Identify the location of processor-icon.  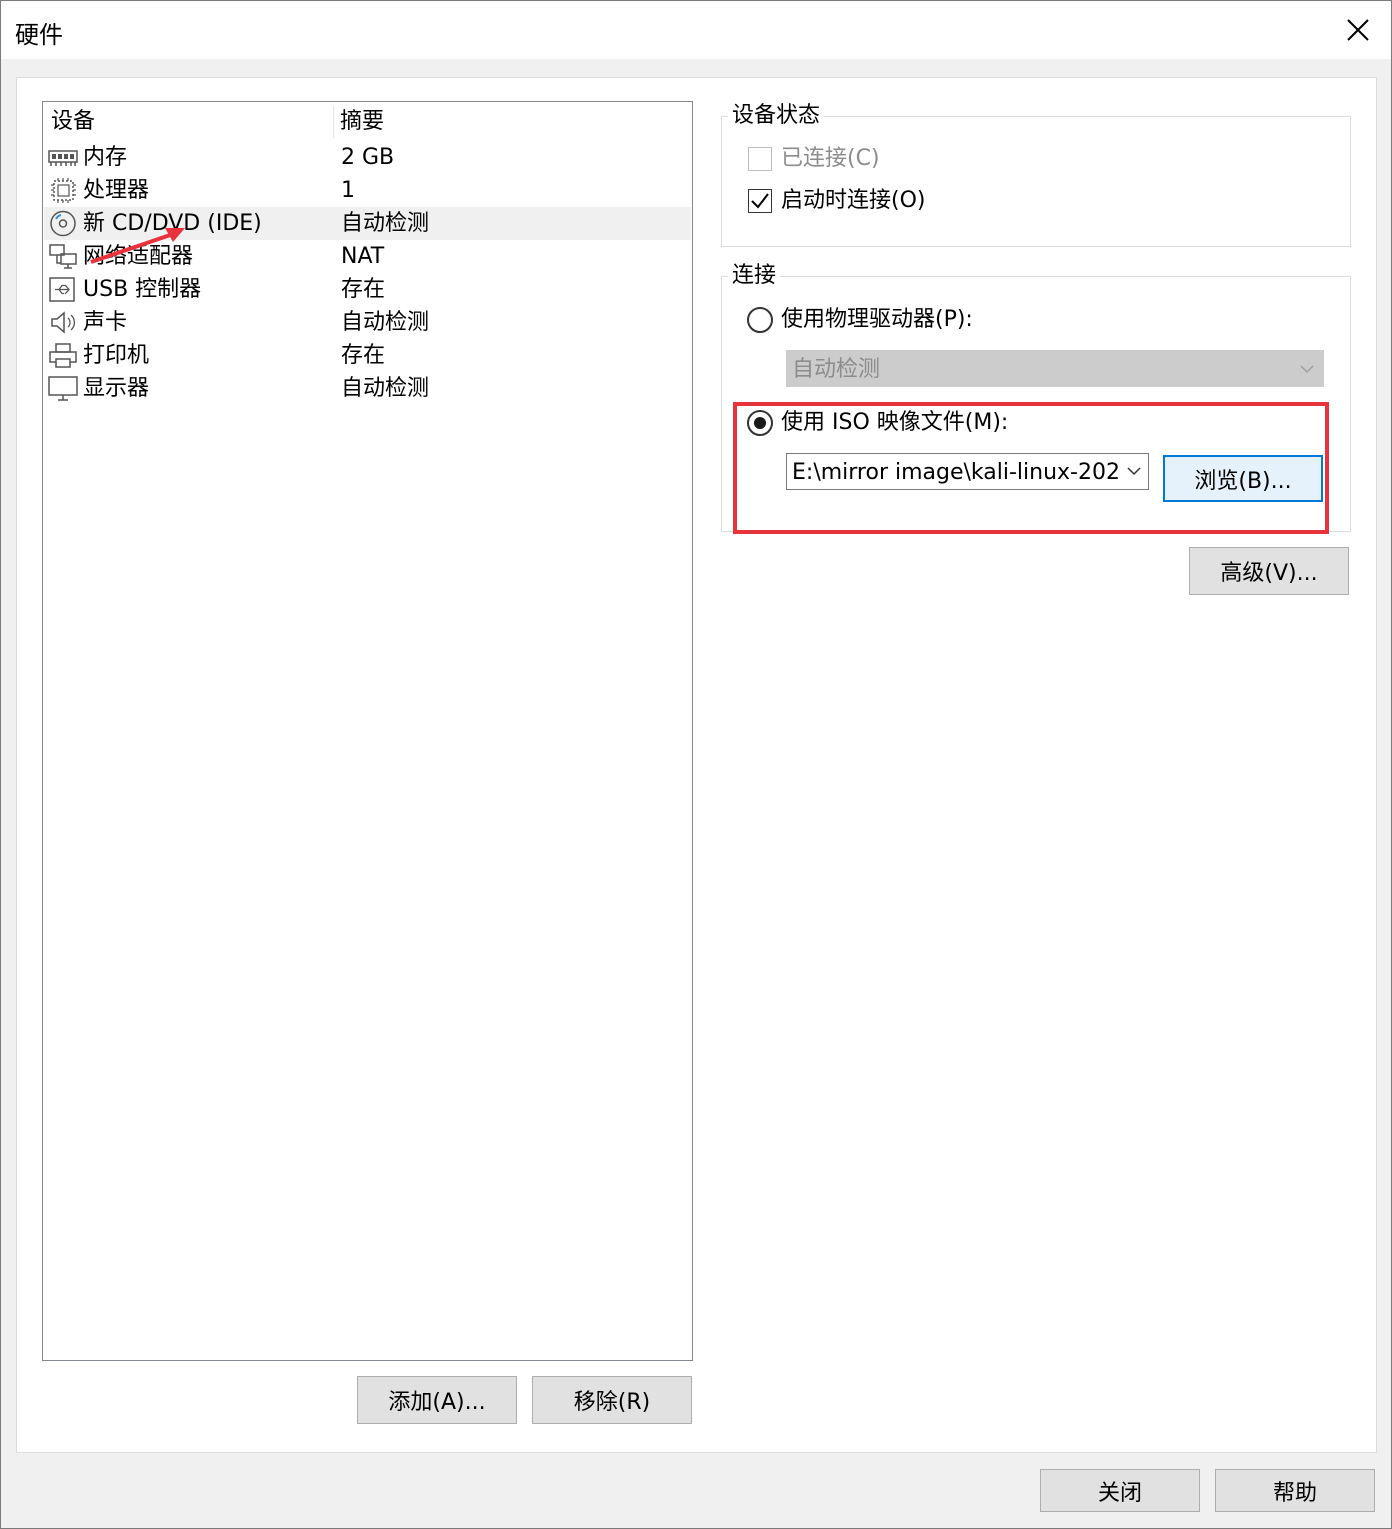
(63, 190).